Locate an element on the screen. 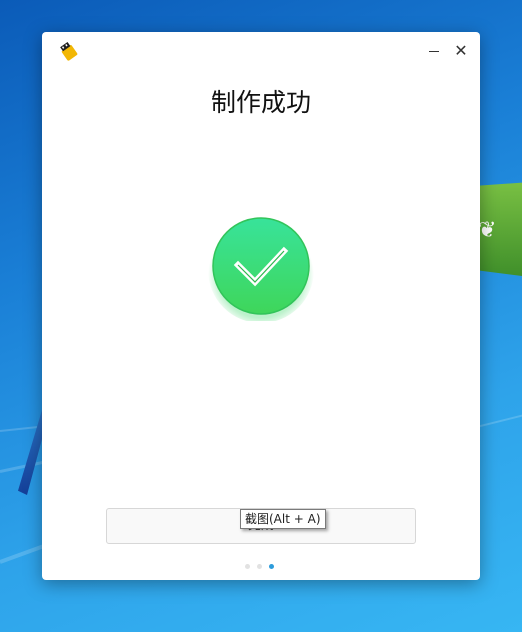  screenshot-tooltip: 截图(Alt + A) is located at coordinates (283, 519).